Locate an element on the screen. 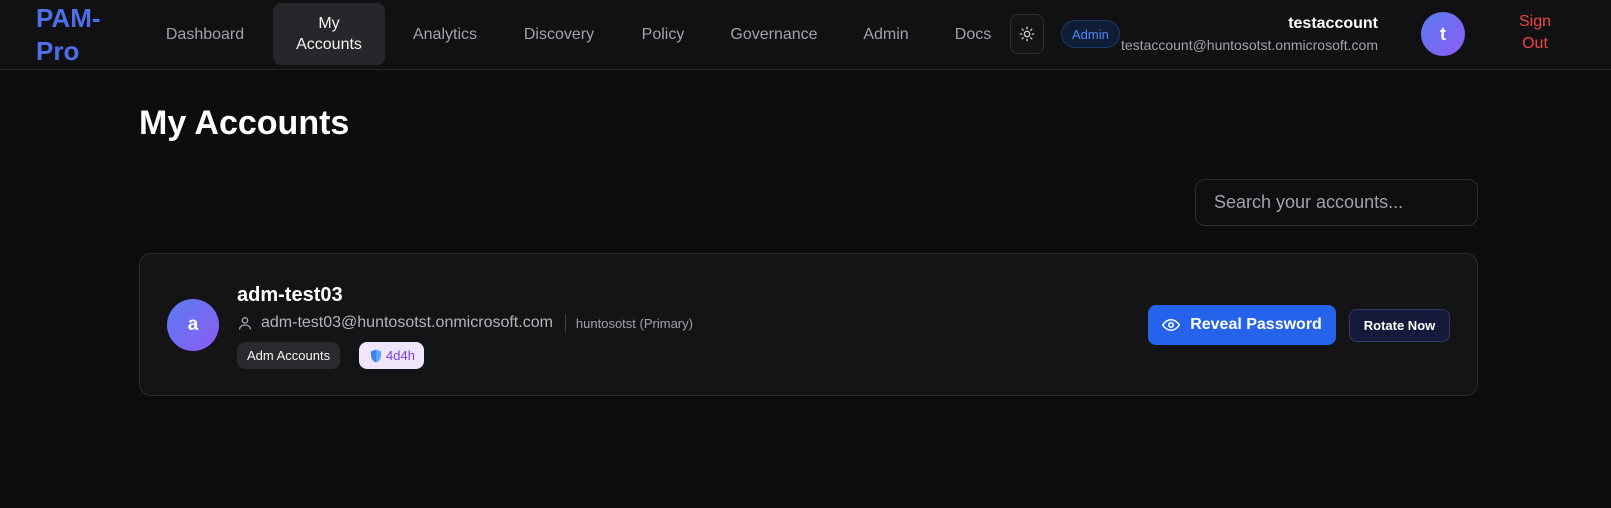  group-tag: Adm Accounts is located at coordinates (289, 355).